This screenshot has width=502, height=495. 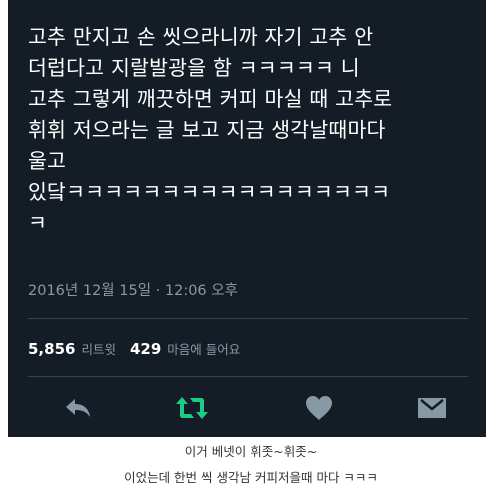 I want to click on tweet-stats: 5,856 리트윗 429 마음에 들어요, so click(x=134, y=348).